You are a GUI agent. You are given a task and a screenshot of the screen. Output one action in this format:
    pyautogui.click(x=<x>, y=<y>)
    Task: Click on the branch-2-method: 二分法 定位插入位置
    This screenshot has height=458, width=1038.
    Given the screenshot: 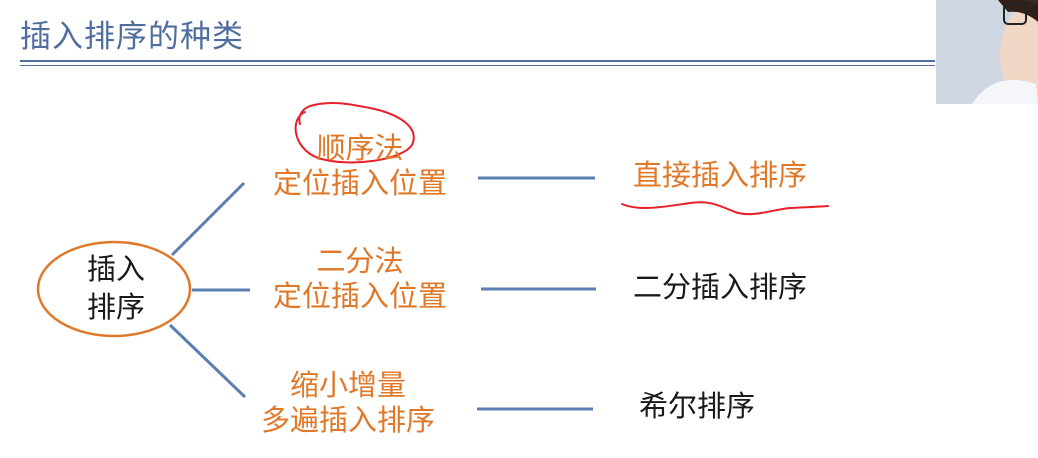 What is the action you would take?
    pyautogui.click(x=360, y=279)
    